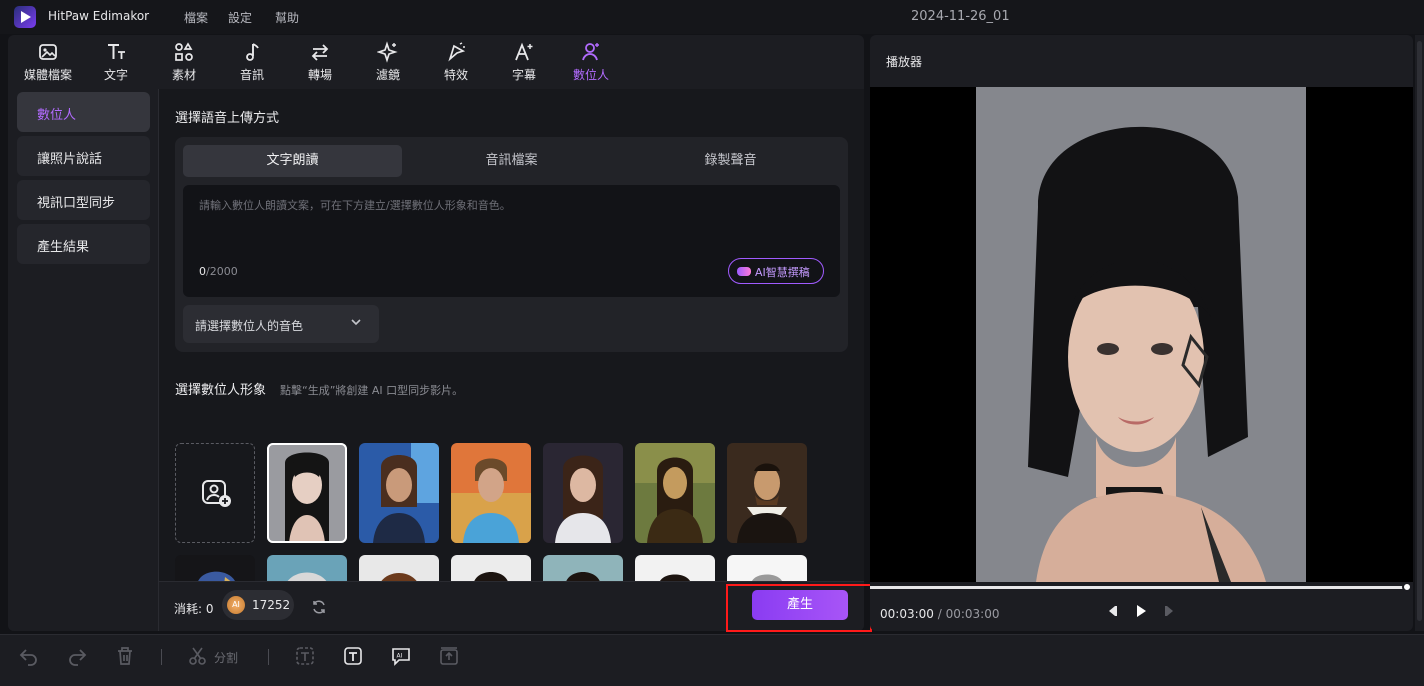 Image resolution: width=1424 pixels, height=686 pixels. What do you see at coordinates (221, 390) in the screenshot?
I see `avatar-title: 選擇數位人形象` at bounding box center [221, 390].